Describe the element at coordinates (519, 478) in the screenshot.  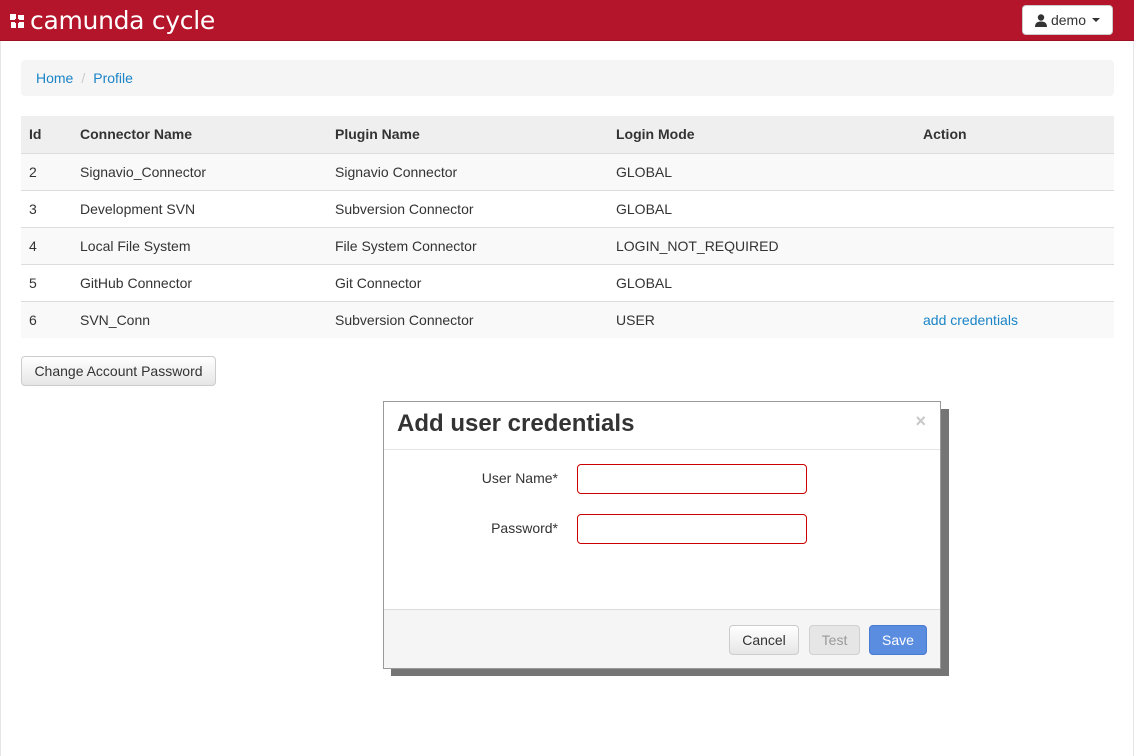
I see `username-label: User Name*` at that location.